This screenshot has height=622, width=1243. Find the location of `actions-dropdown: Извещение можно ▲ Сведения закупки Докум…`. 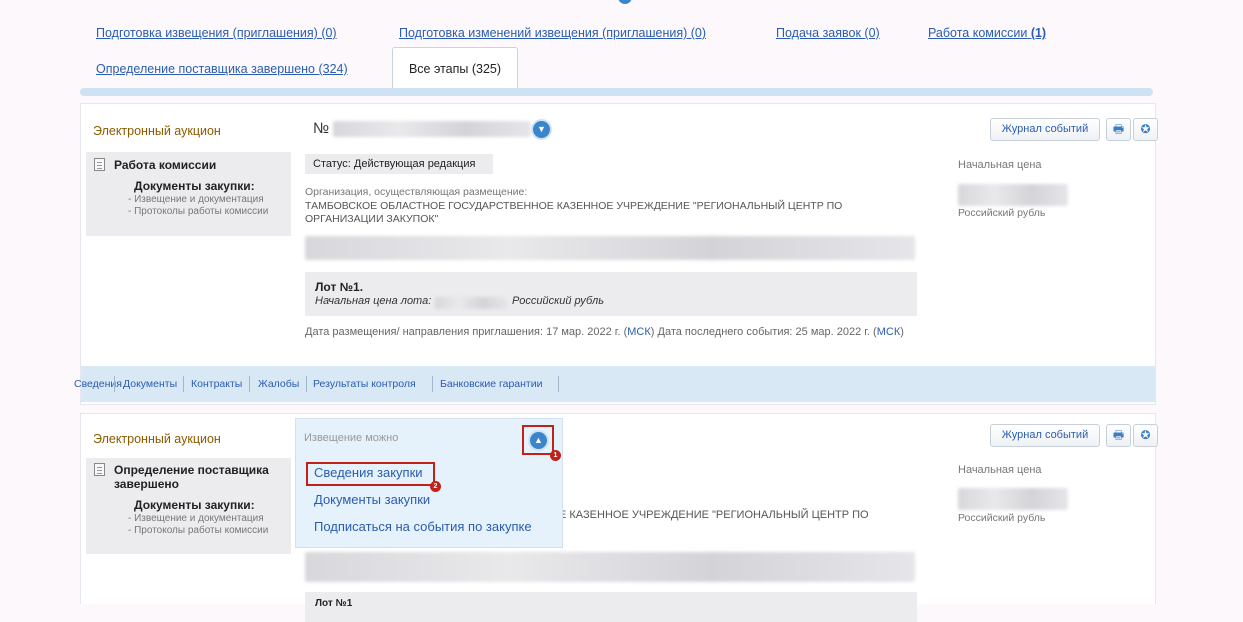

actions-dropdown: Извещение можно ▲ Сведения закупки Докум… is located at coordinates (429, 483).